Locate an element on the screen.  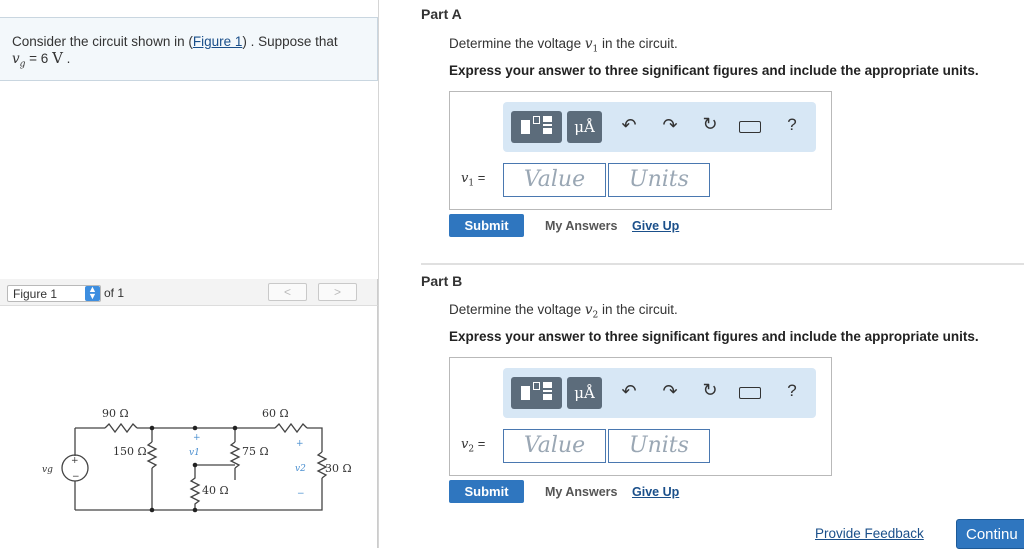
label-v2: v2 is located at coordinates (300, 469).